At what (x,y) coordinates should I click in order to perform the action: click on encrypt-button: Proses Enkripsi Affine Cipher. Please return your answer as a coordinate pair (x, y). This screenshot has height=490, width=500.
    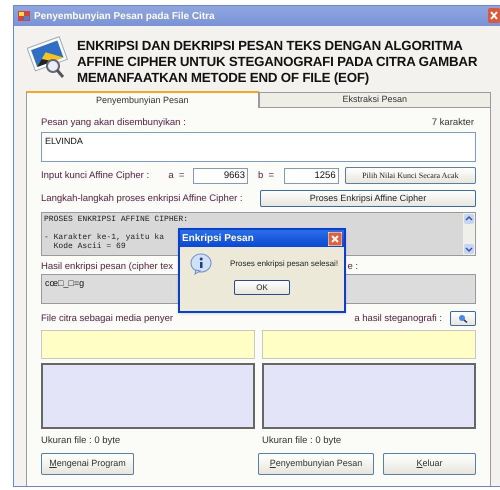
    Looking at the image, I should click on (368, 199).